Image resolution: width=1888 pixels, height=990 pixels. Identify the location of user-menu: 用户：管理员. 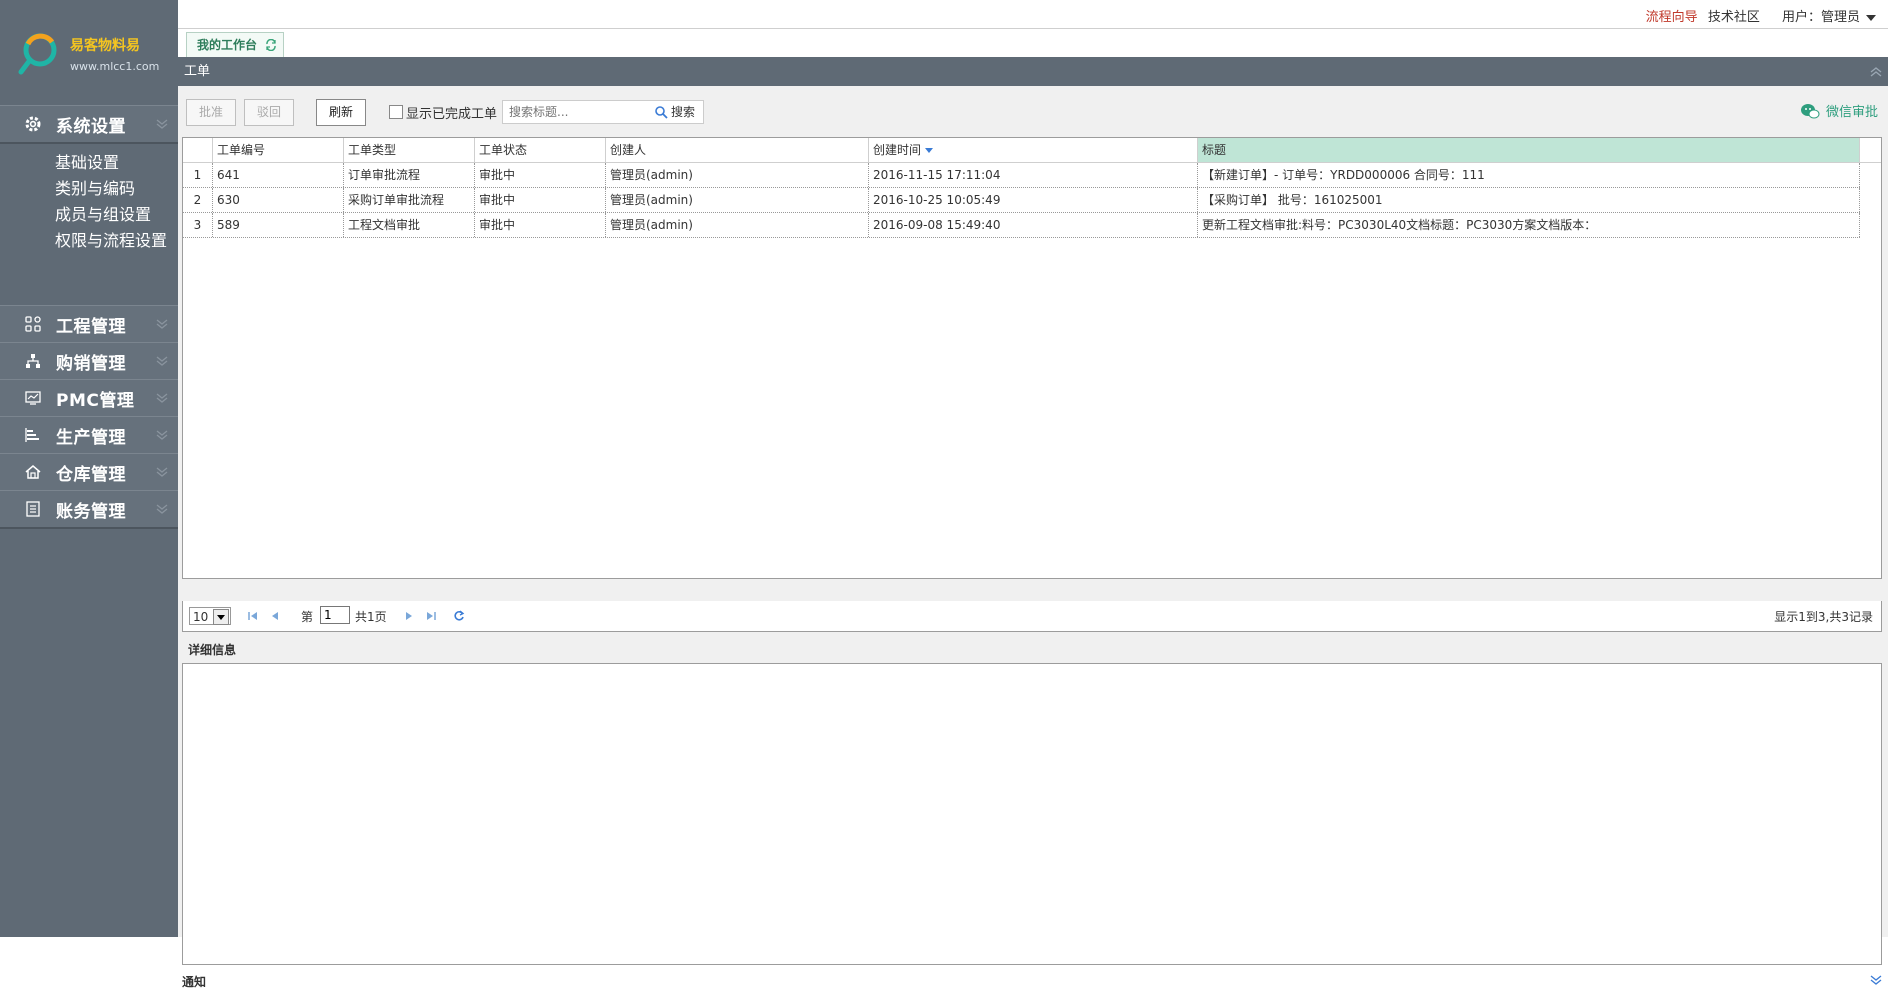
(1826, 17).